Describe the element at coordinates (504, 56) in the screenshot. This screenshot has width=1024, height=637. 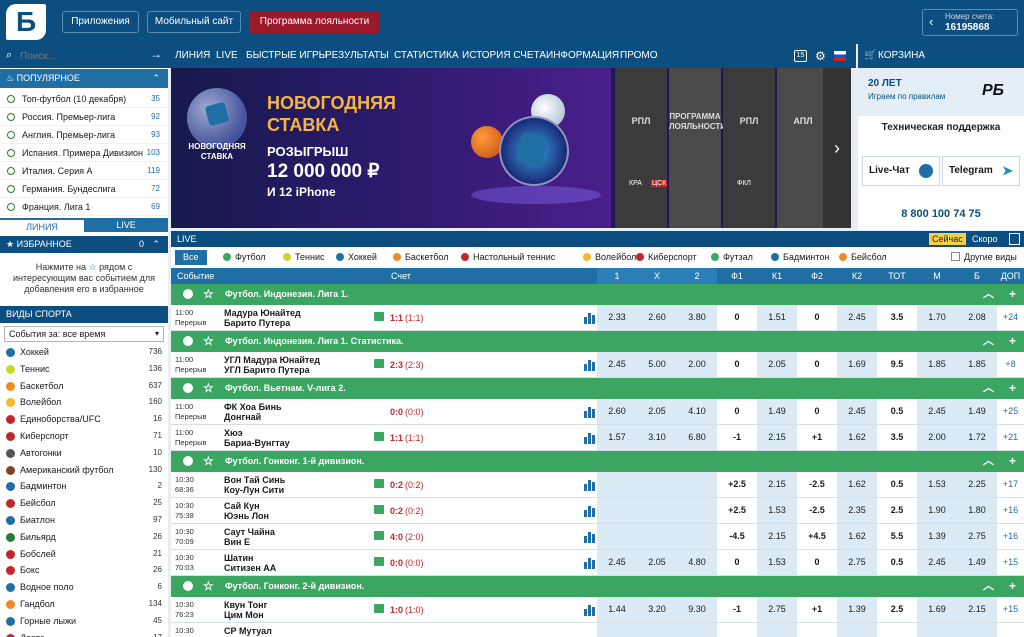
I see `nav-history: ИСТОРИЯ СЧЕТА` at that location.